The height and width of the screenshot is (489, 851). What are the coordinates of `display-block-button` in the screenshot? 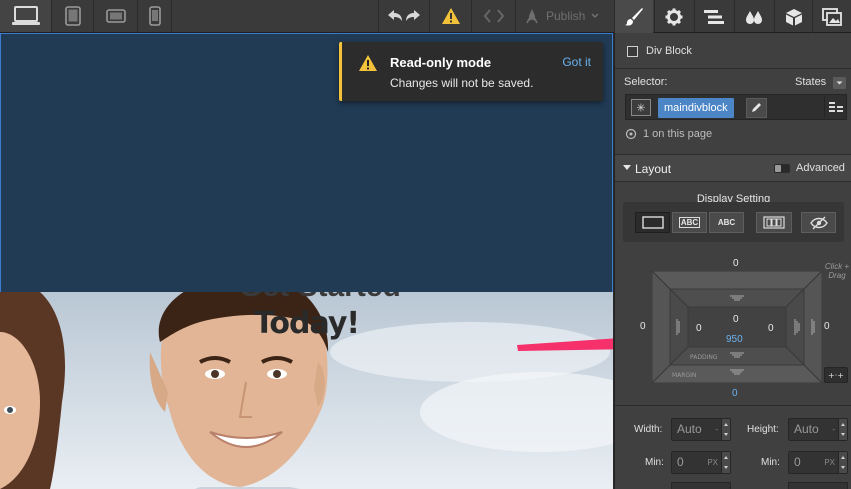 It's located at (652, 222).